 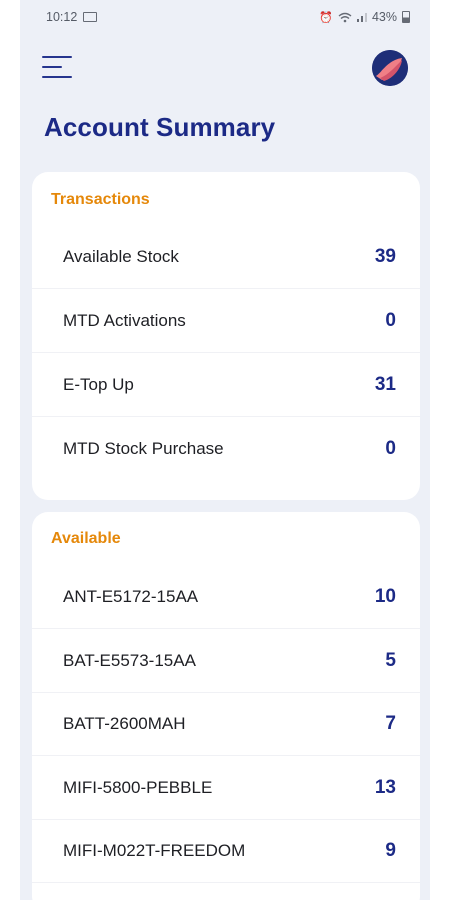 I want to click on row-value: 10, so click(x=385, y=596).